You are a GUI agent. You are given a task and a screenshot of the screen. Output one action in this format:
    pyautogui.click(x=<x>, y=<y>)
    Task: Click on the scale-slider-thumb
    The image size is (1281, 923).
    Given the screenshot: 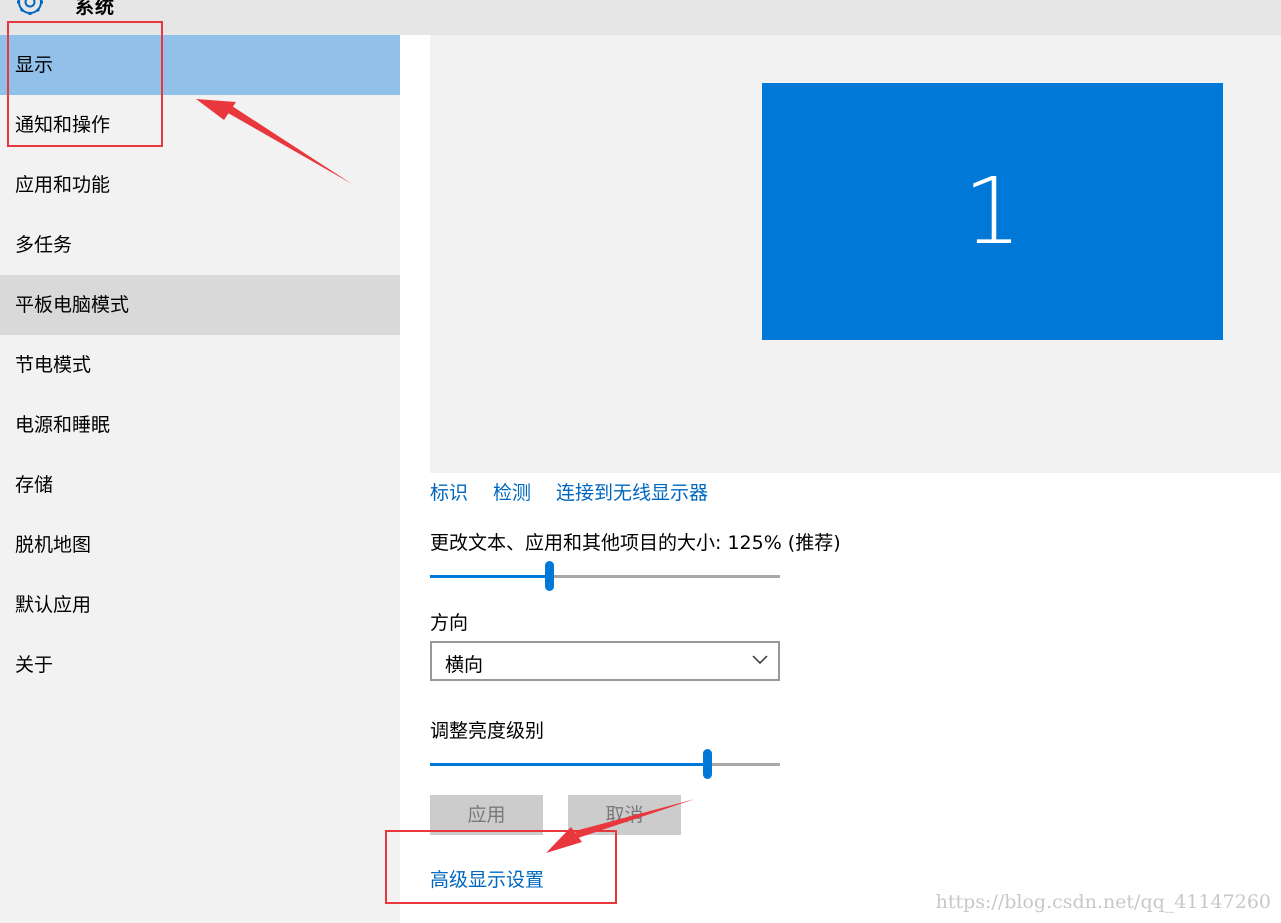 What is the action you would take?
    pyautogui.click(x=549, y=576)
    